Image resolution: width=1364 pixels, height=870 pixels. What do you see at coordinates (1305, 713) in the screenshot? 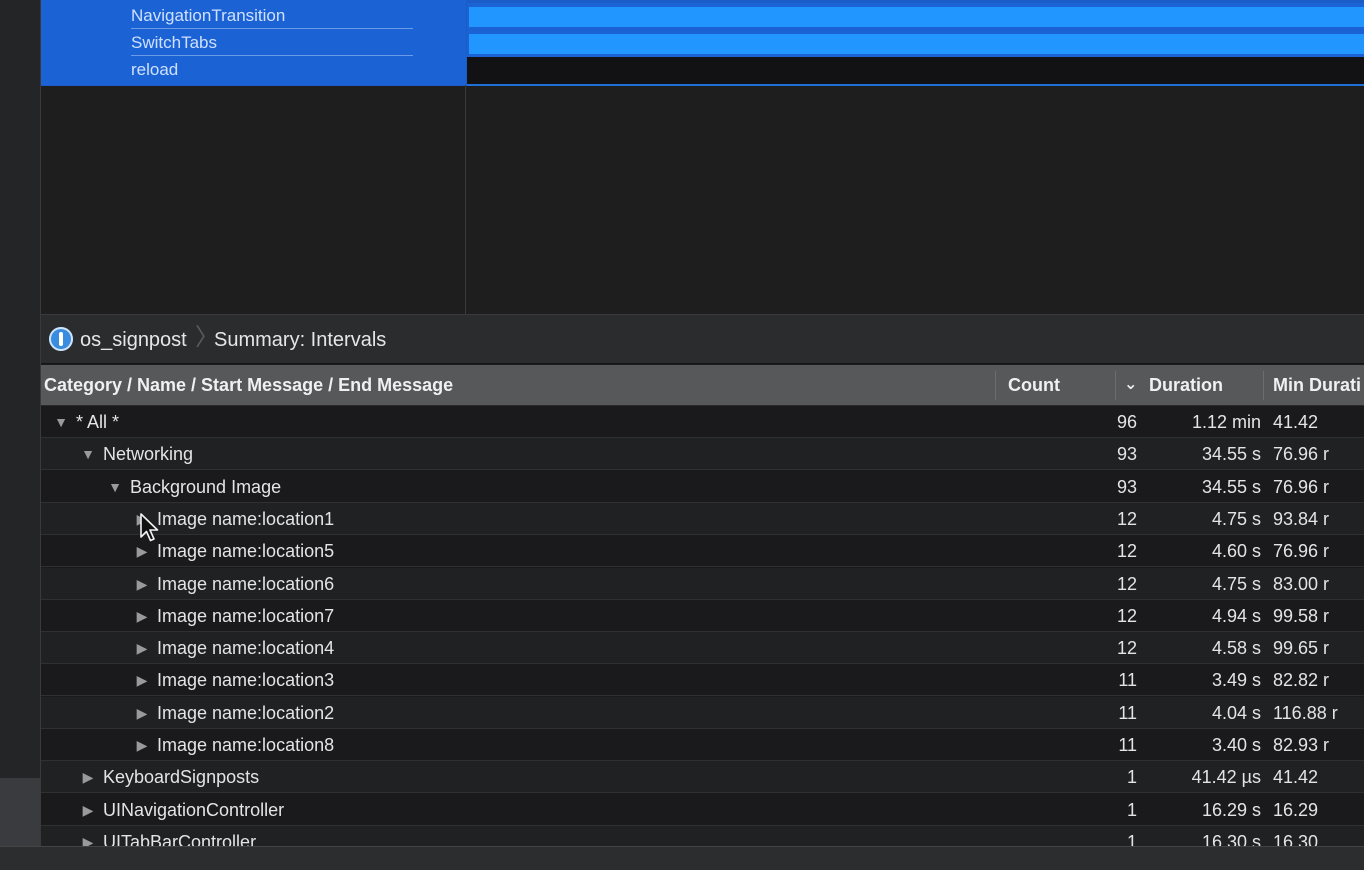
I see `row-min-duration: 116.88 r` at bounding box center [1305, 713].